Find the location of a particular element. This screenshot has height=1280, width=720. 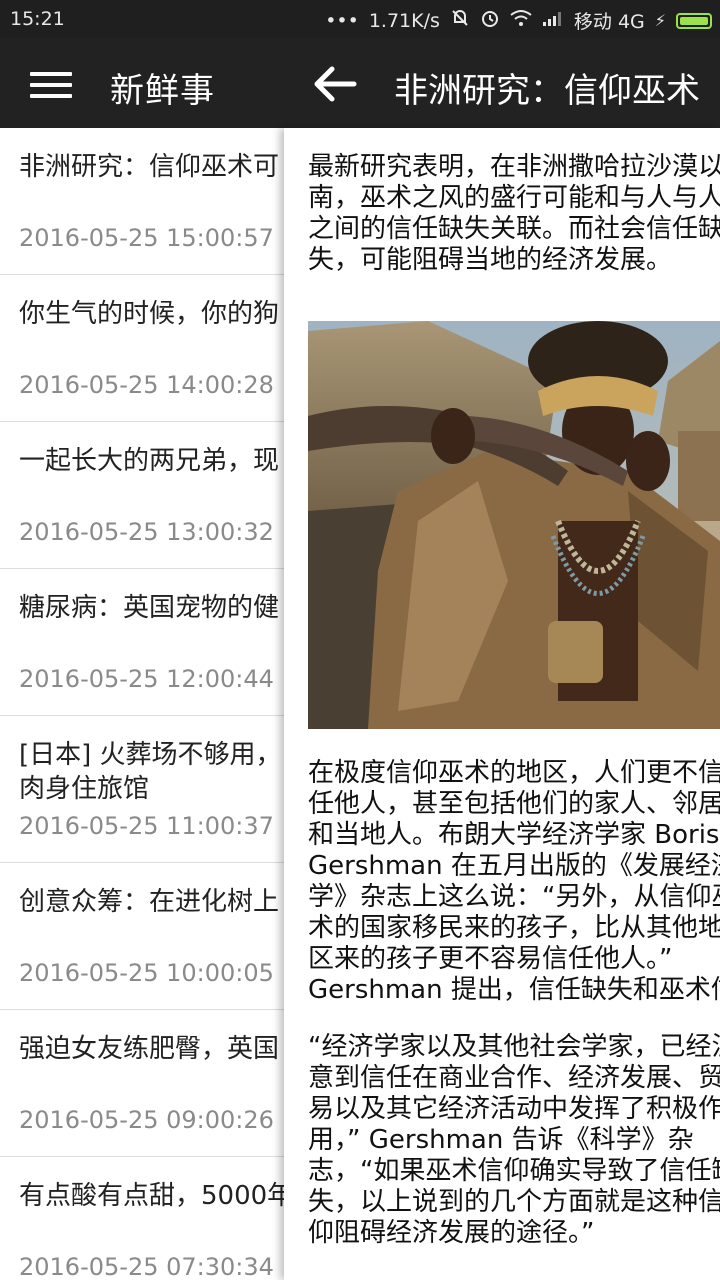

list-item: 一起长大的两兄弟，现 2016-05-25 13:00:32 is located at coordinates (142, 495).